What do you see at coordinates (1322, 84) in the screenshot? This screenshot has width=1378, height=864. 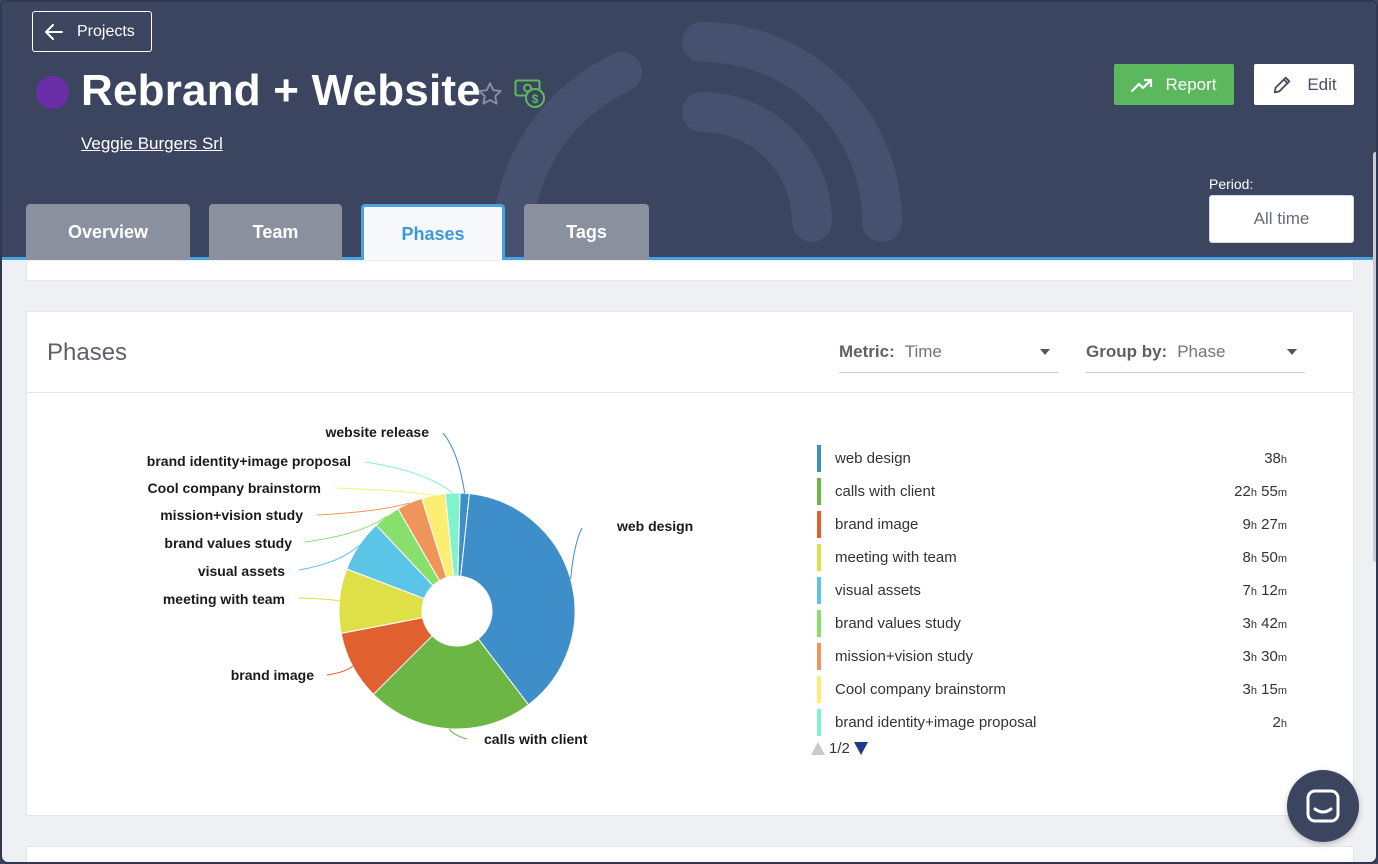 I see `edit-button-label: Edit` at bounding box center [1322, 84].